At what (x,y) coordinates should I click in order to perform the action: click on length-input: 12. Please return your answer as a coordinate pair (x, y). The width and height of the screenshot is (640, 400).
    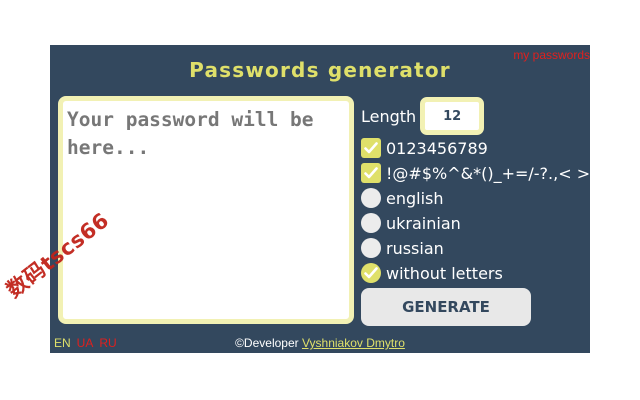
    Looking at the image, I should click on (452, 116).